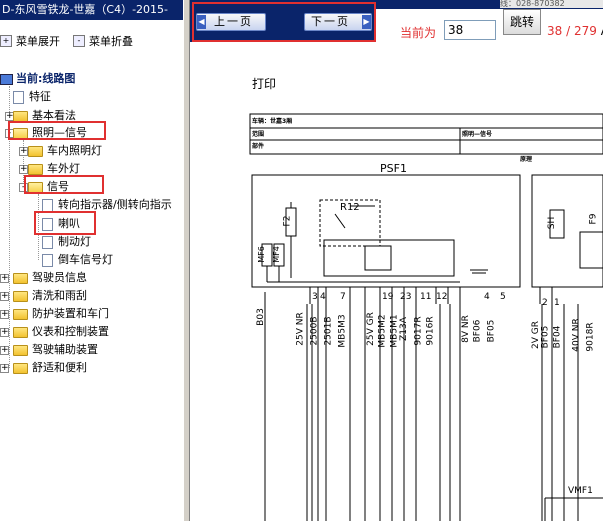  Describe the element at coordinates (32, 97) in the screenshot. I see `tree-item-features: 特征` at that location.